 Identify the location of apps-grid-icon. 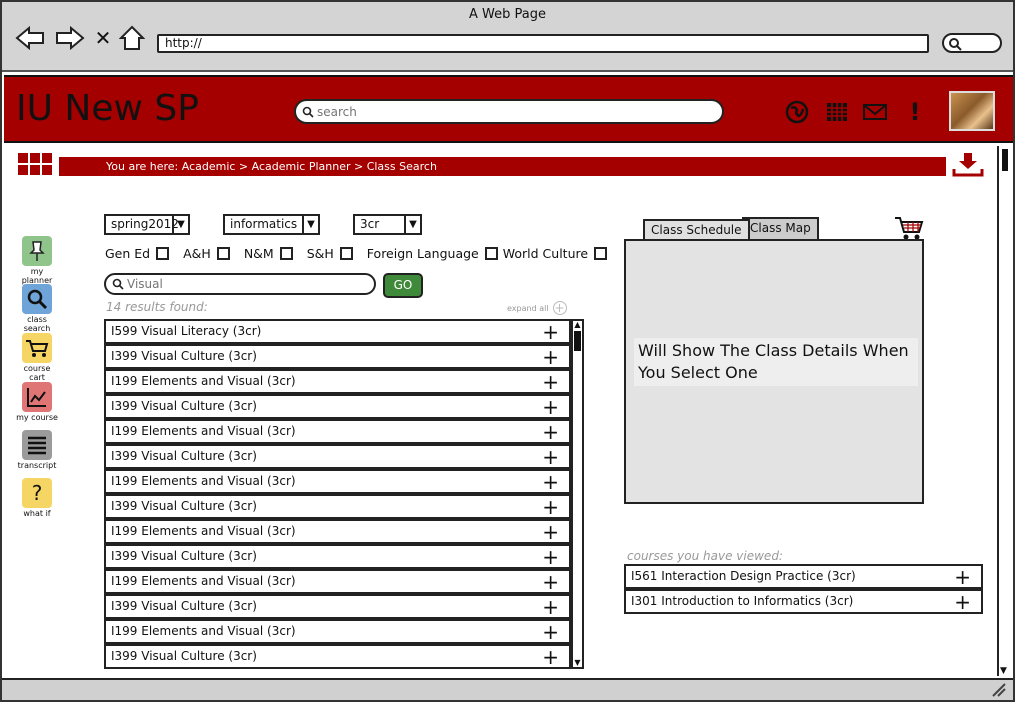
(35, 164).